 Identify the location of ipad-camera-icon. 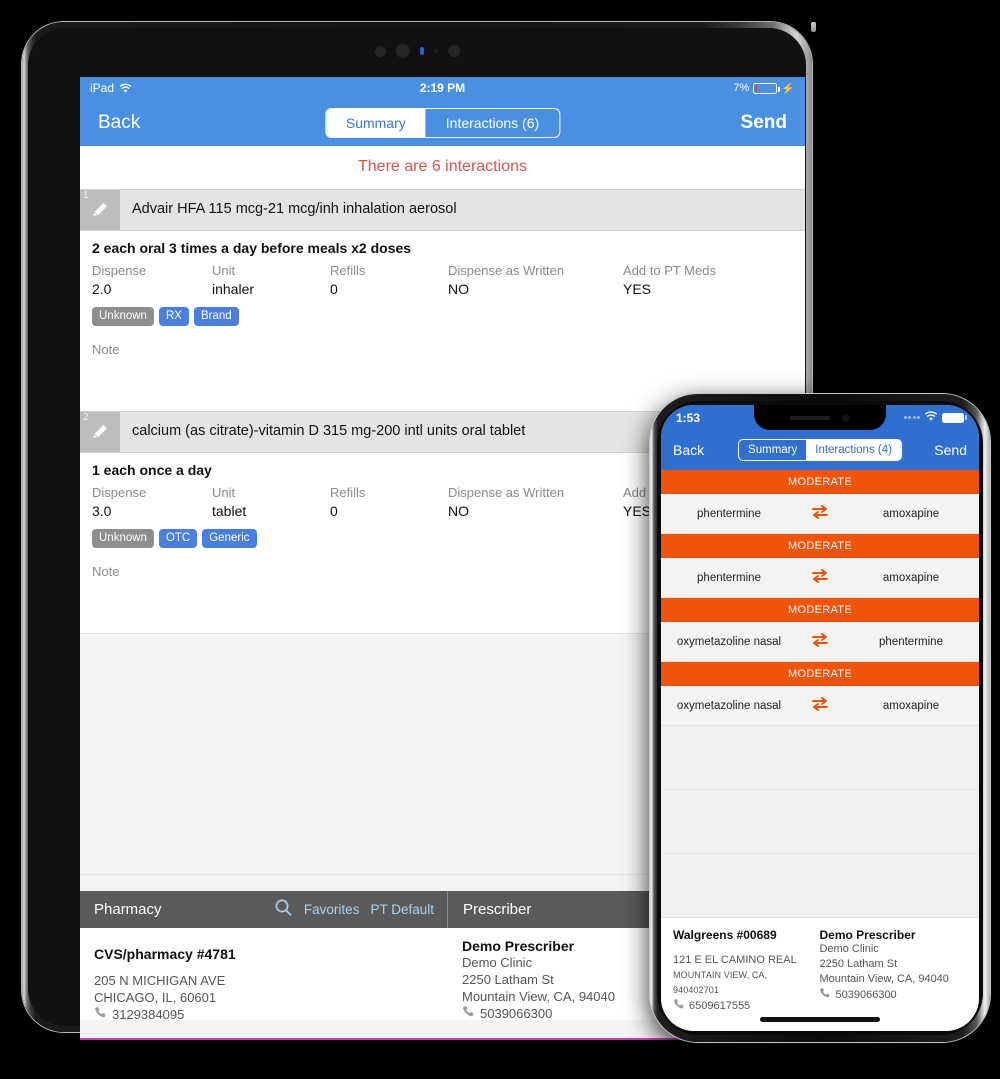
(402, 51).